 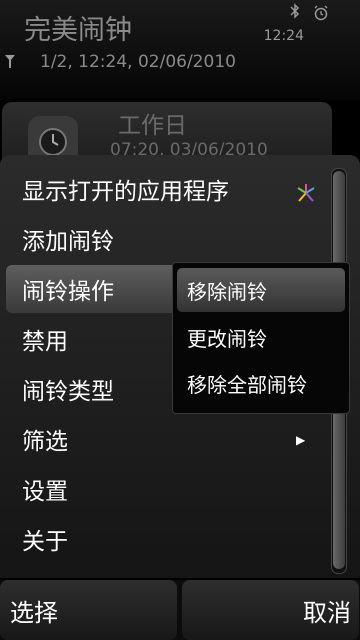 What do you see at coordinates (45, 492) in the screenshot?
I see `menu-item-label: 设置` at bounding box center [45, 492].